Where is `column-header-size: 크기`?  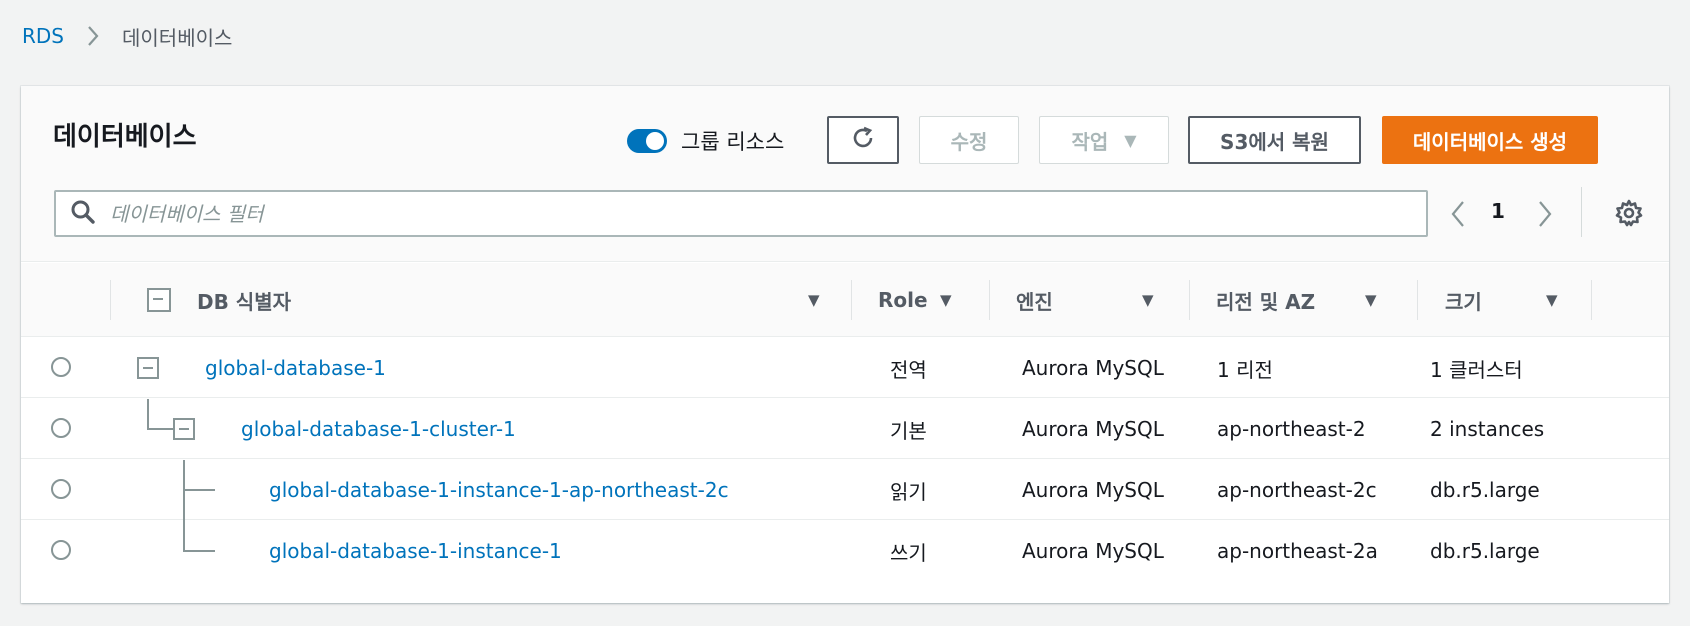 column-header-size: 크기 is located at coordinates (1463, 300).